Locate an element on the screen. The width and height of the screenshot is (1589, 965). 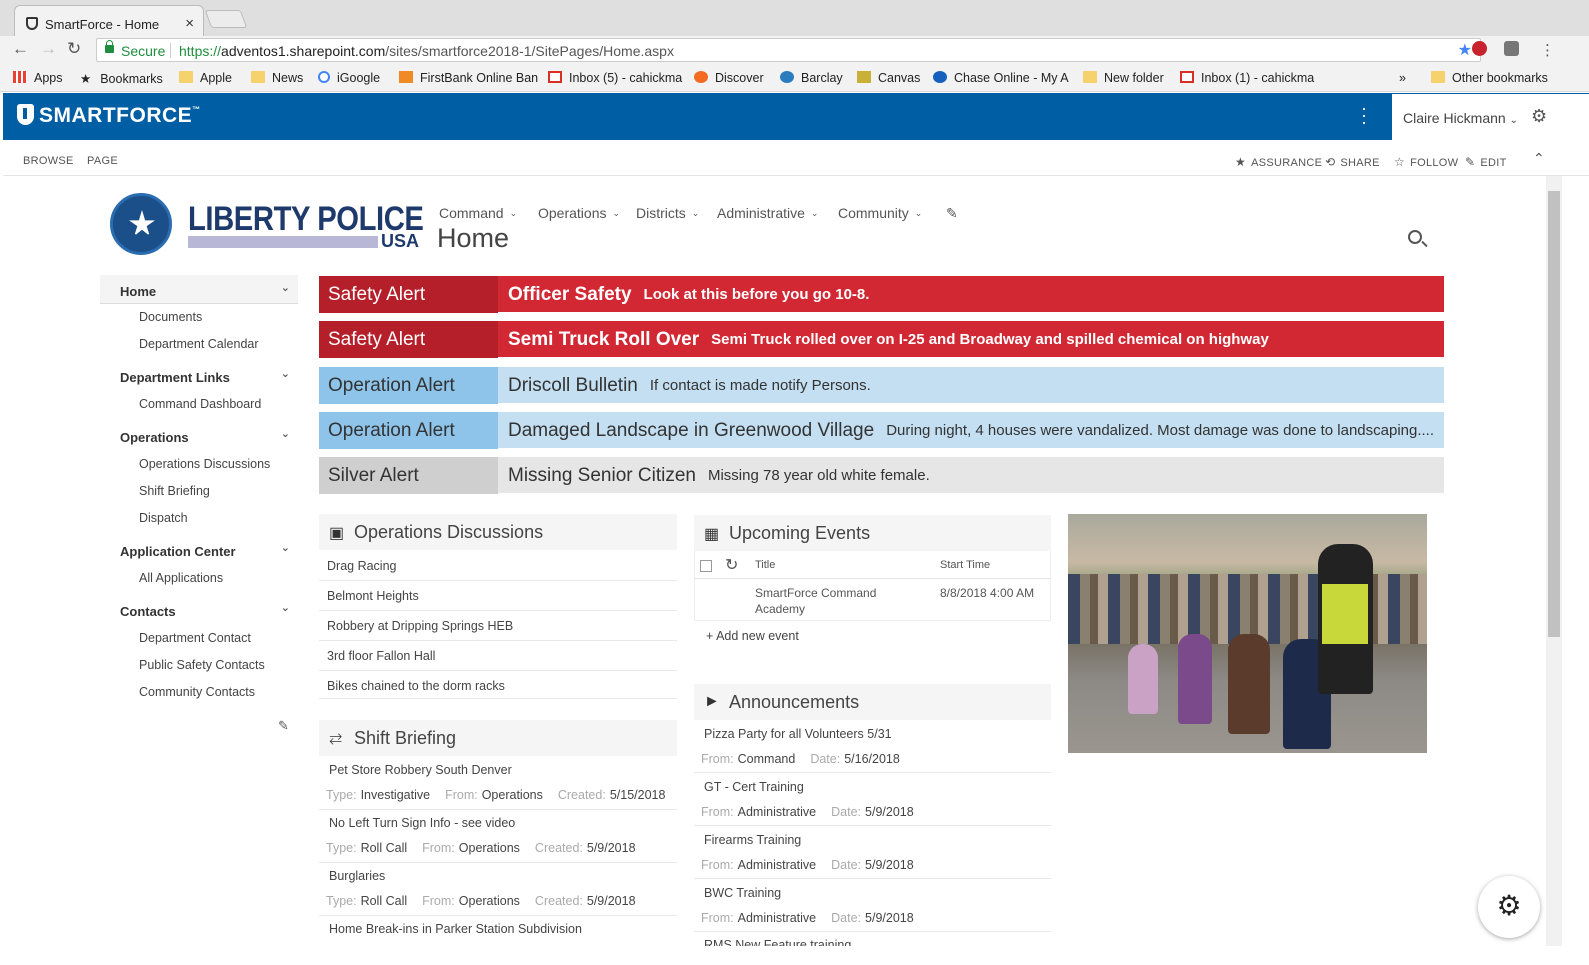
bookmark-chase: Chase Online - My A is located at coordinates (1001, 78).